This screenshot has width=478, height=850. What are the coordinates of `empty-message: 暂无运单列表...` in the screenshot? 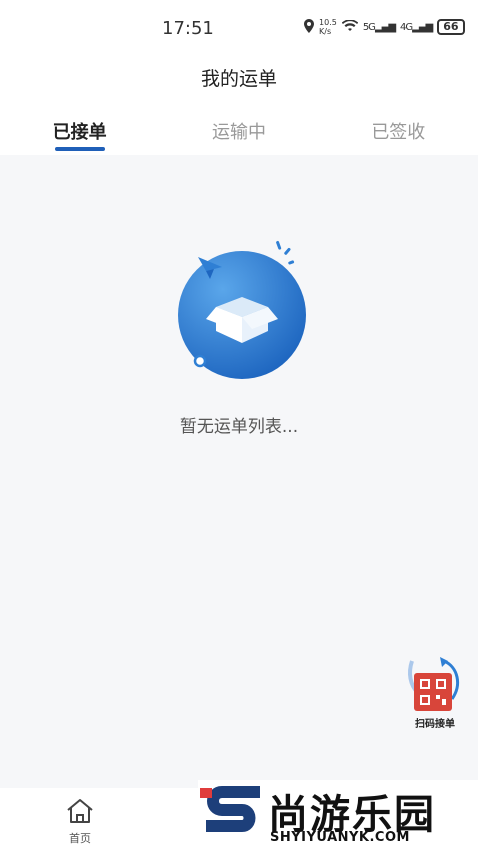 It's located at (239, 427).